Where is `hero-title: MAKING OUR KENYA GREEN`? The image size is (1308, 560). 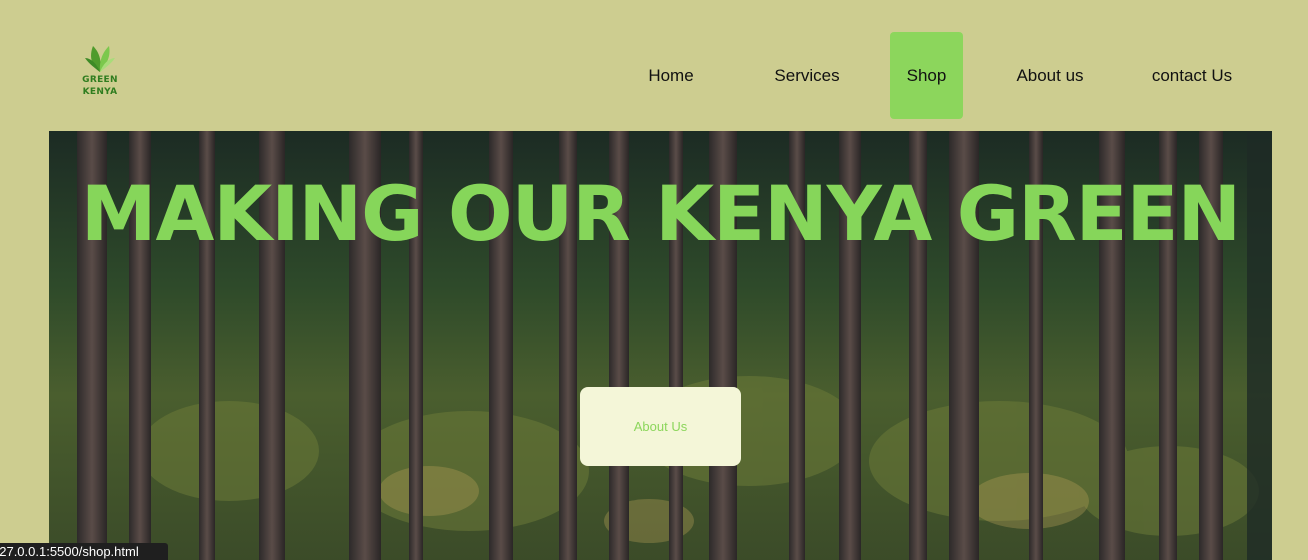 hero-title: MAKING OUR KENYA GREEN is located at coordinates (660, 213).